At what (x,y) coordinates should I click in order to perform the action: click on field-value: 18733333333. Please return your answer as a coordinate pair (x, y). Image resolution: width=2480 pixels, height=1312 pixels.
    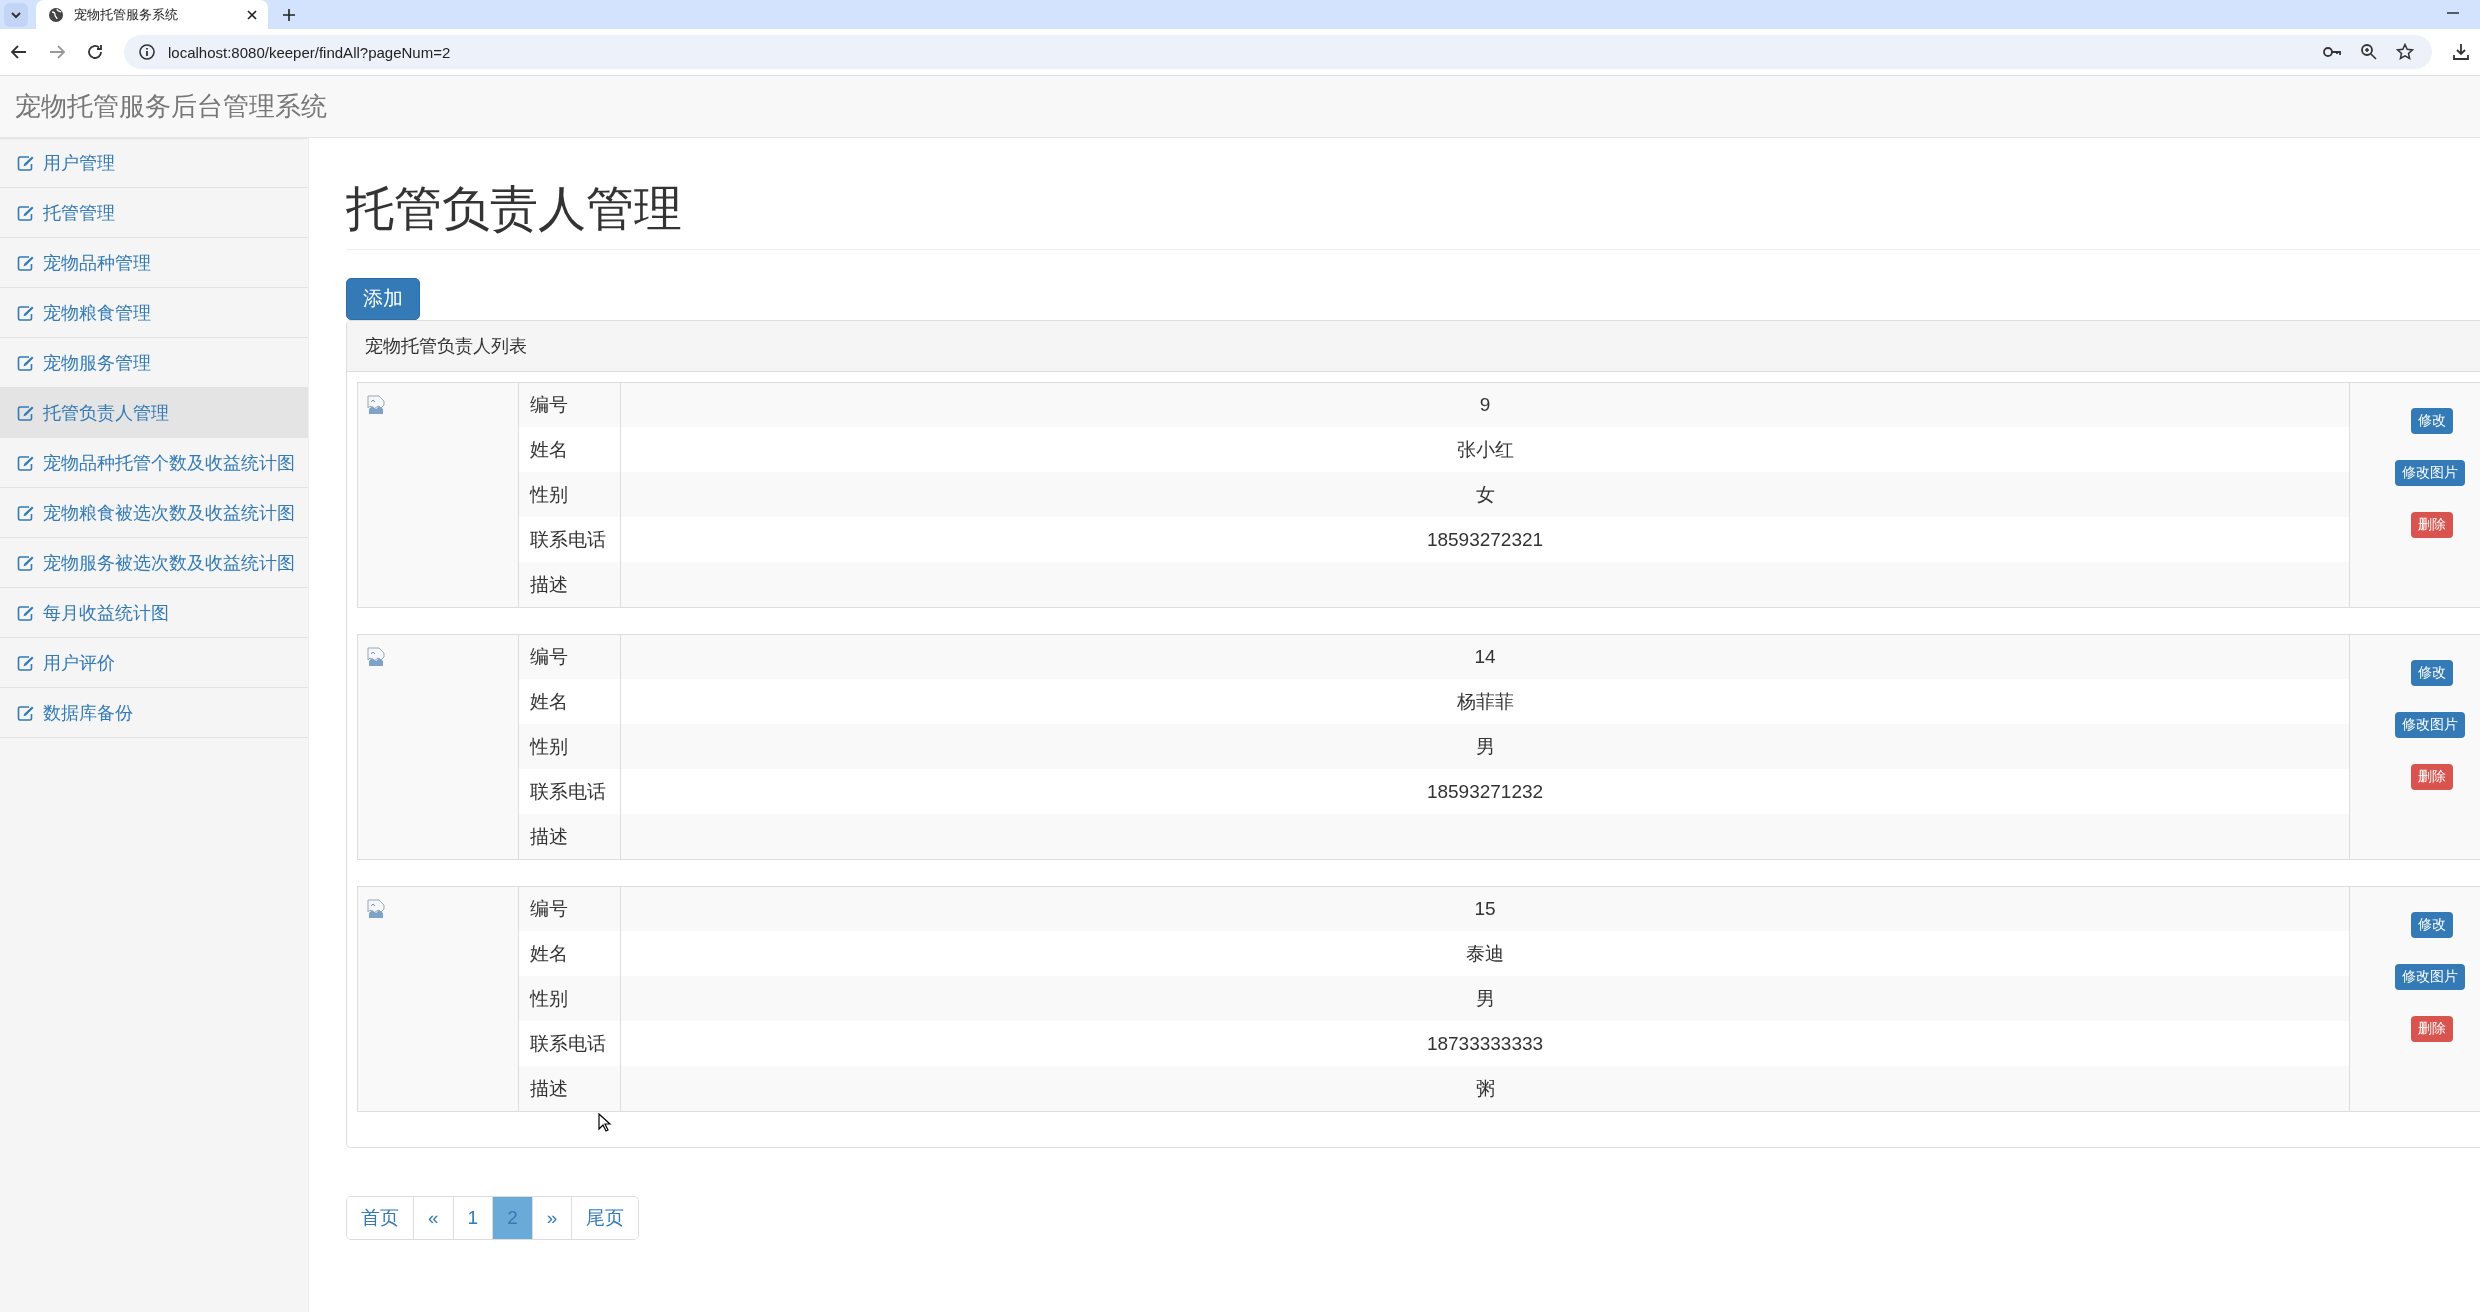
    Looking at the image, I should click on (1485, 1044).